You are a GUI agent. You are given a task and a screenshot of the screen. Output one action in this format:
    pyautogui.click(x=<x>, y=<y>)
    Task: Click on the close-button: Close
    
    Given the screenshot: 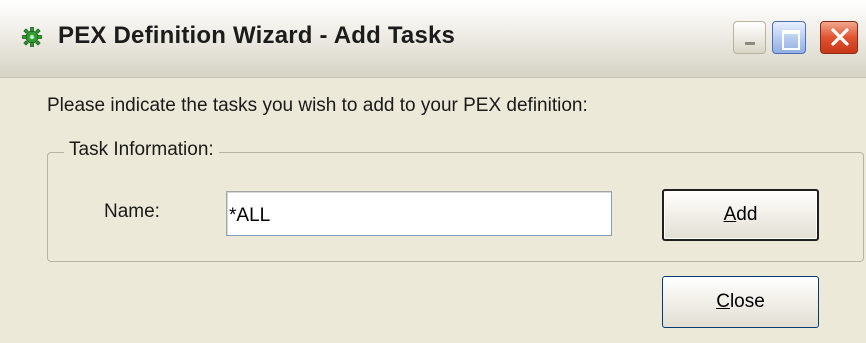 What is the action you would take?
    pyautogui.click(x=740, y=302)
    